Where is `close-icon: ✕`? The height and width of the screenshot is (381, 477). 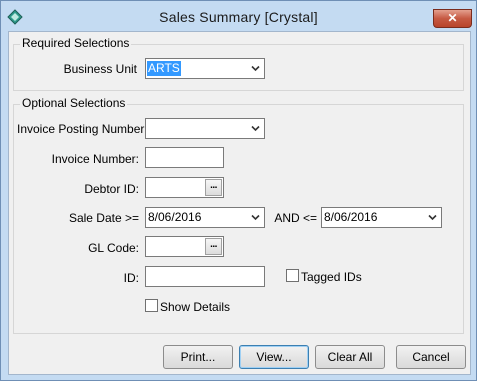
close-icon: ✕ is located at coordinates (452, 18).